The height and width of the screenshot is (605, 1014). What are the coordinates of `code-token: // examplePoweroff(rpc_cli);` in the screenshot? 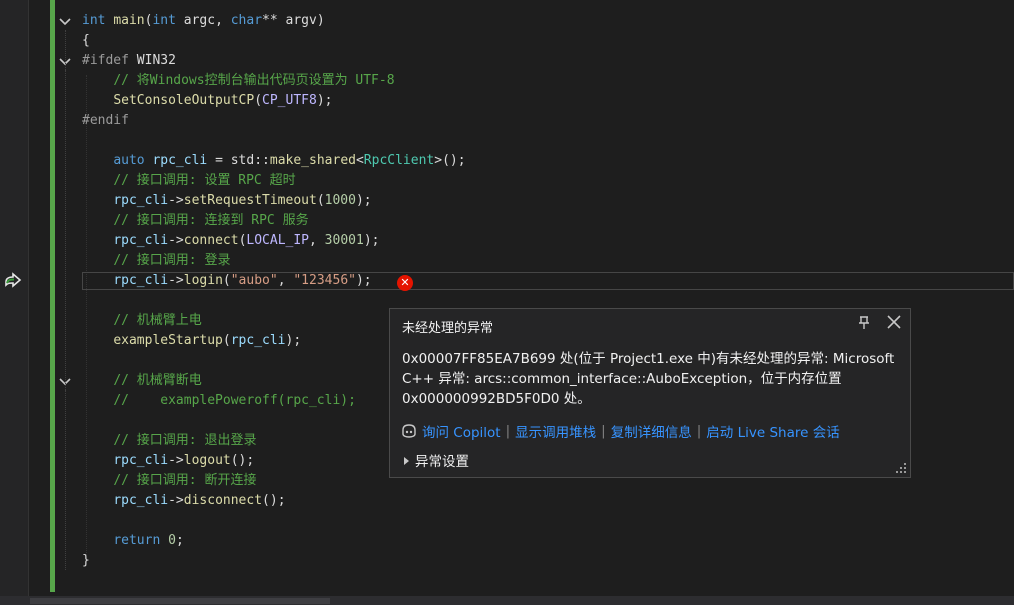 It's located at (234, 400).